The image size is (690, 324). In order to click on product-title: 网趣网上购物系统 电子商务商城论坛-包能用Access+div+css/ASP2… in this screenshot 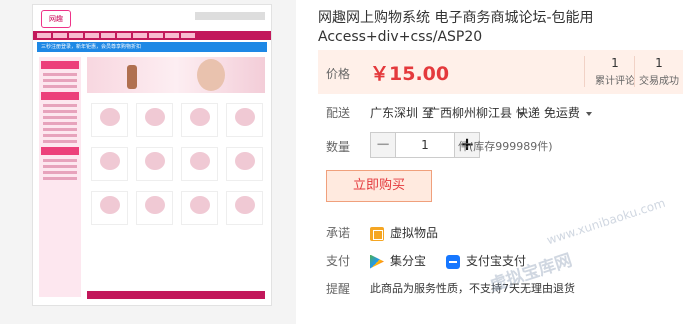, I will do `click(456, 27)`.